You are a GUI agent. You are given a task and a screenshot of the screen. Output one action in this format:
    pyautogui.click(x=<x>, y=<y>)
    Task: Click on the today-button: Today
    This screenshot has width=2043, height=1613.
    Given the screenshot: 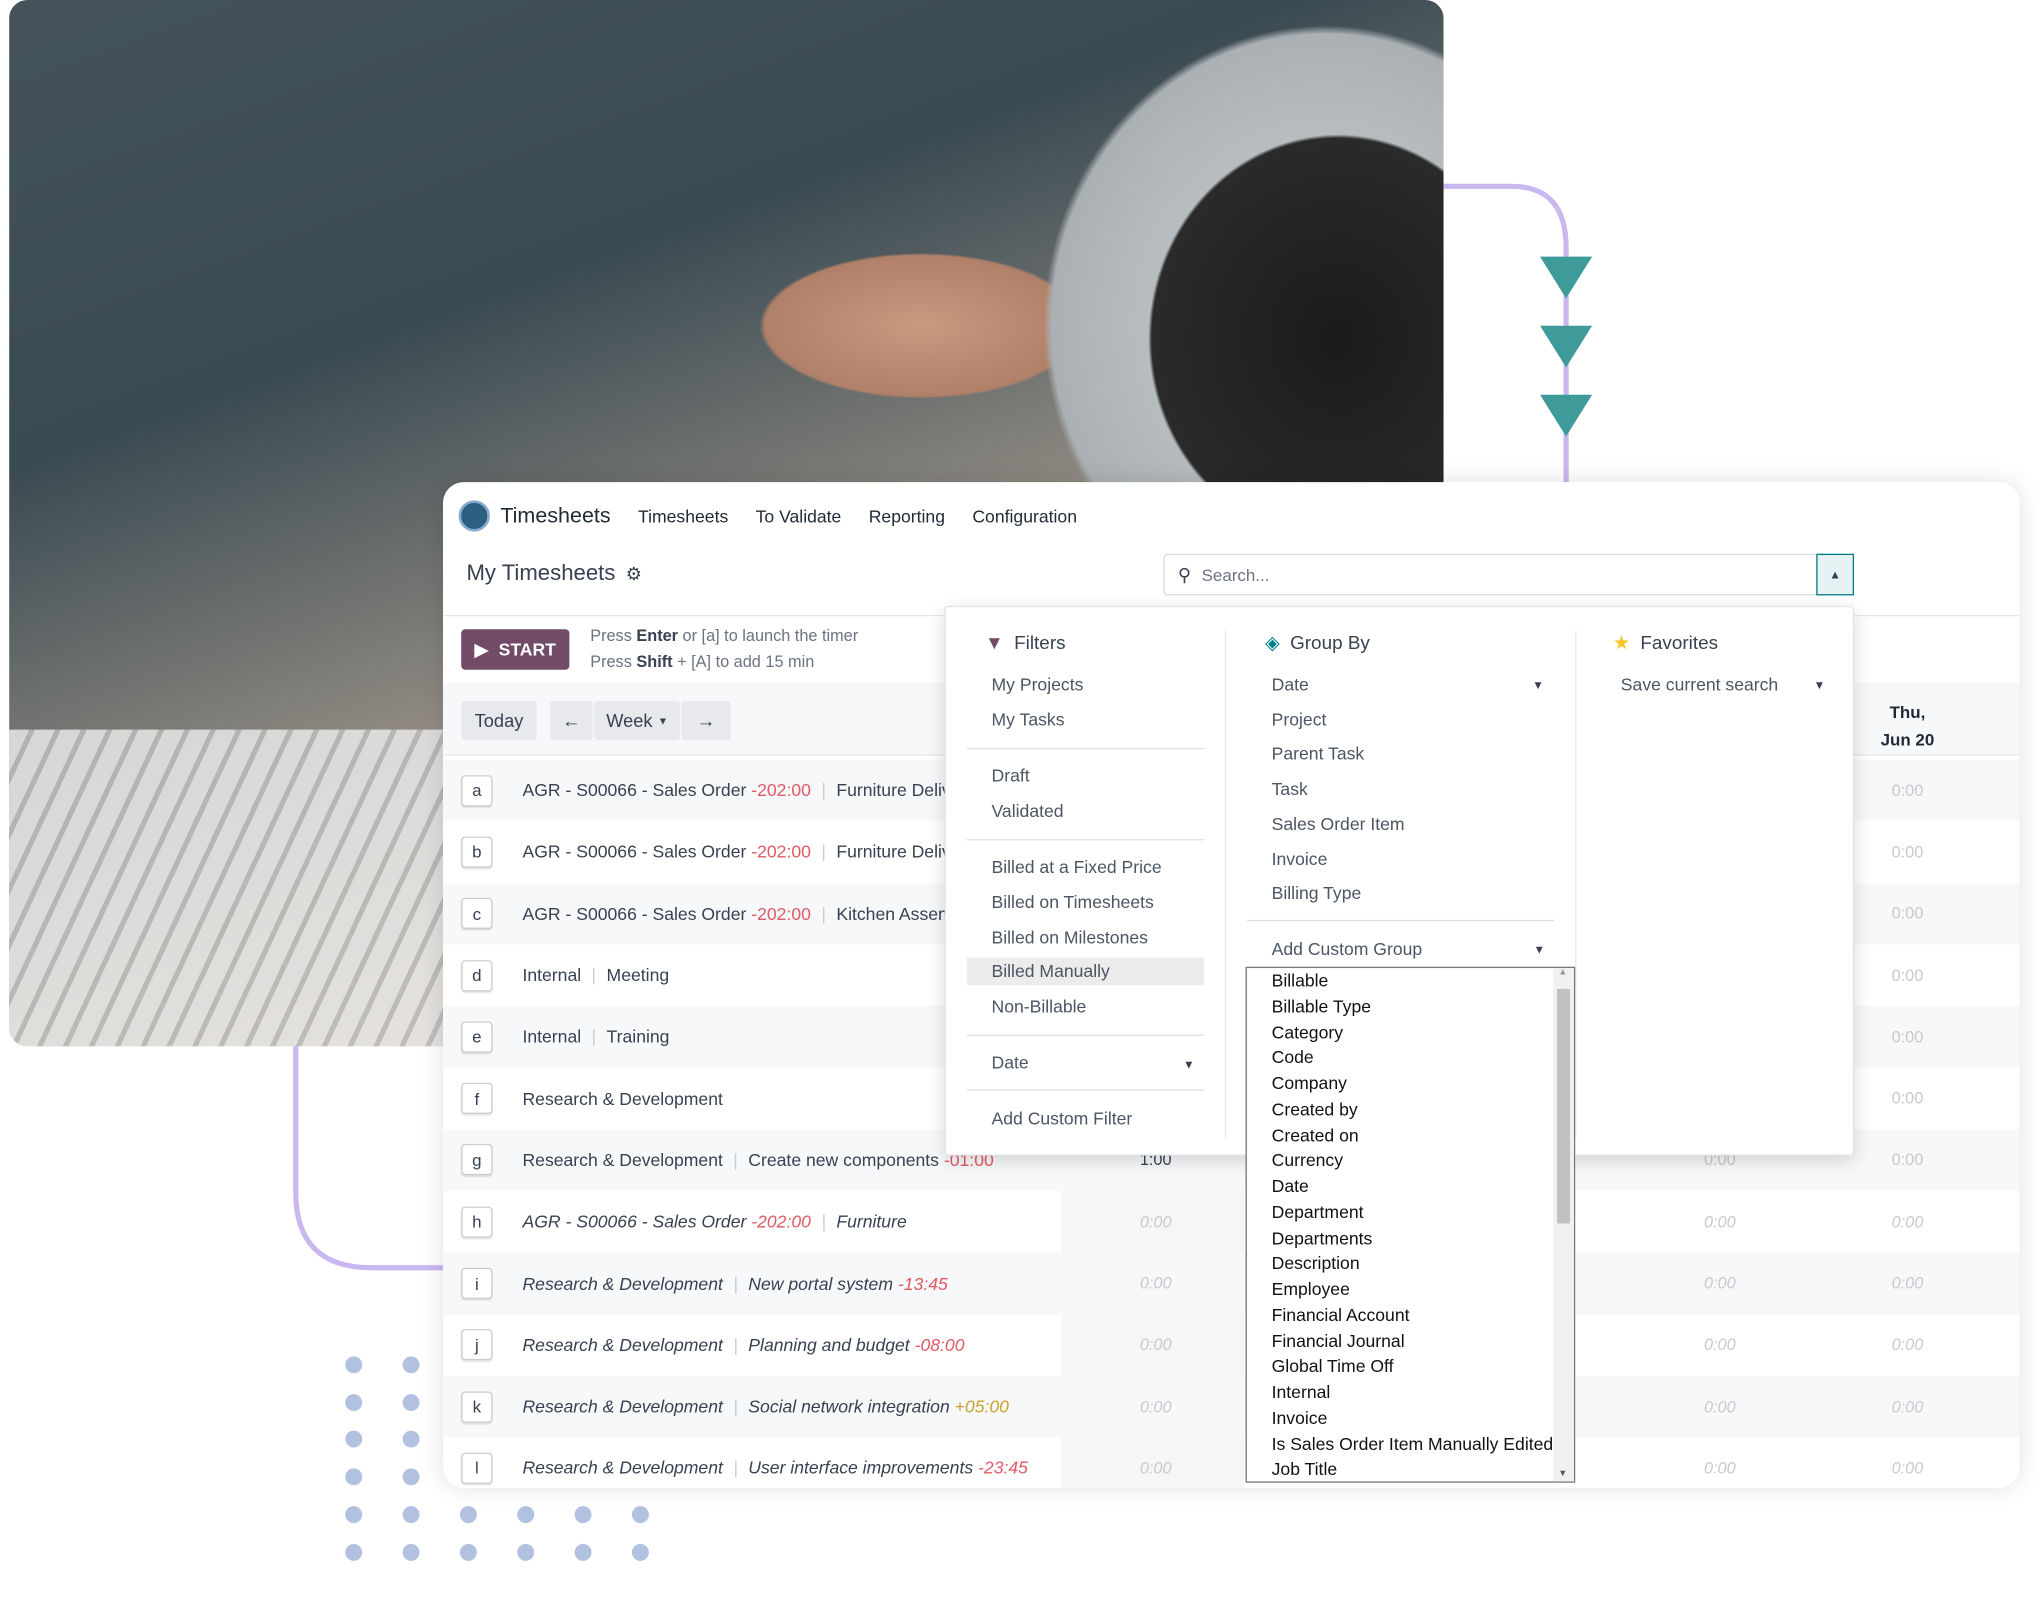 What is the action you would take?
    pyautogui.click(x=499, y=720)
    